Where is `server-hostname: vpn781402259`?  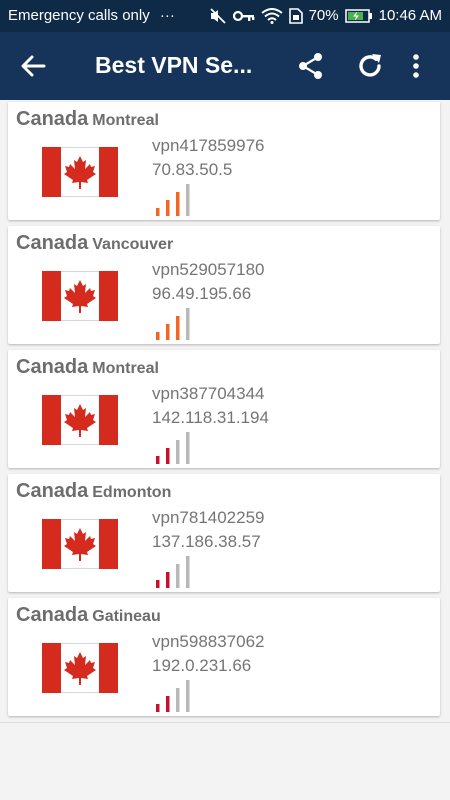 server-hostname: vpn781402259 is located at coordinates (208, 517).